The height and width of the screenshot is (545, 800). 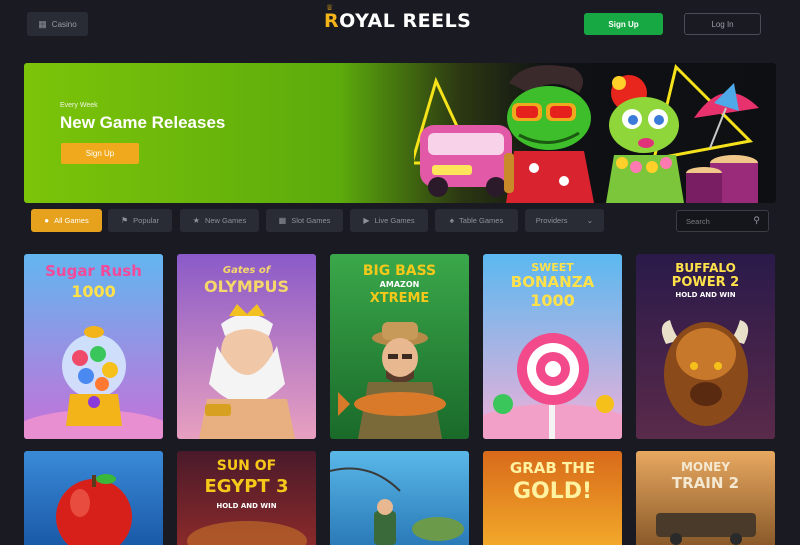 What do you see at coordinates (698, 221) in the screenshot?
I see `search-placeholder: Search` at bounding box center [698, 221].